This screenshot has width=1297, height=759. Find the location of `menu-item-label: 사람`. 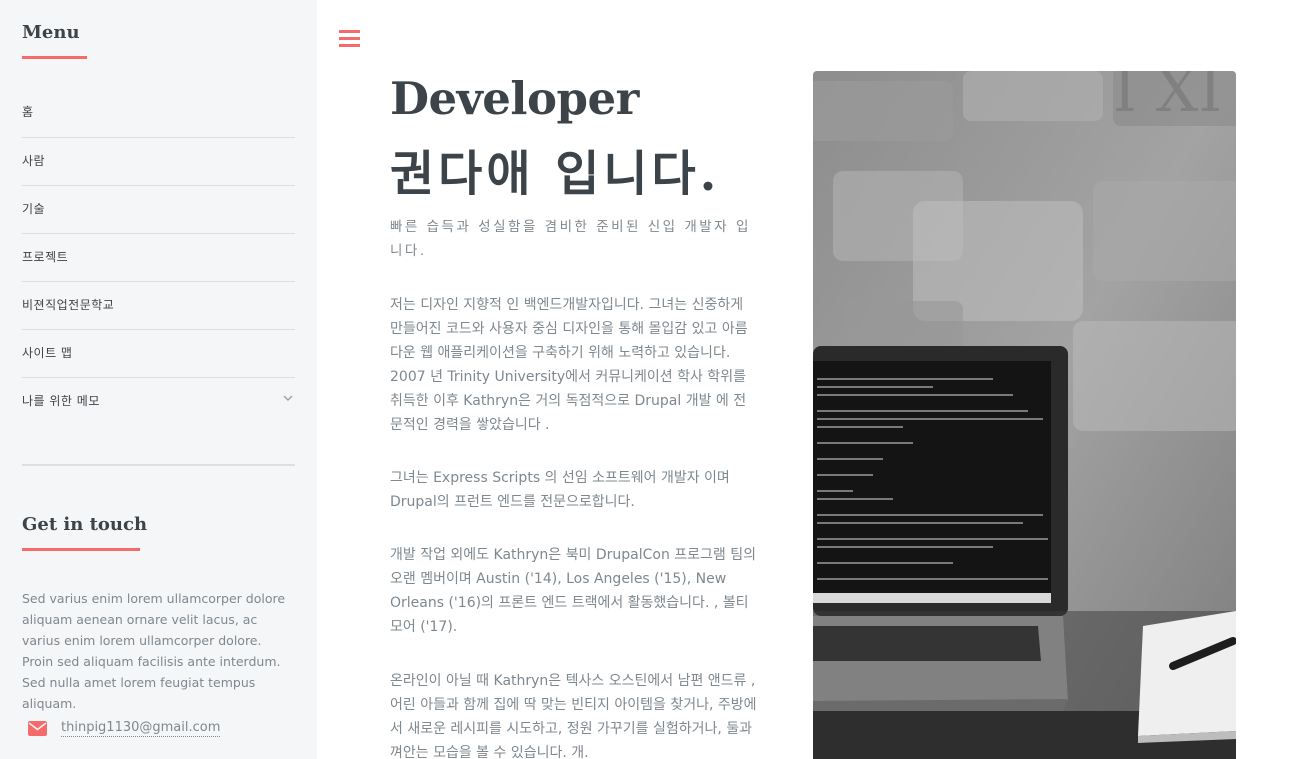

menu-item-label: 사람 is located at coordinates (34, 161).